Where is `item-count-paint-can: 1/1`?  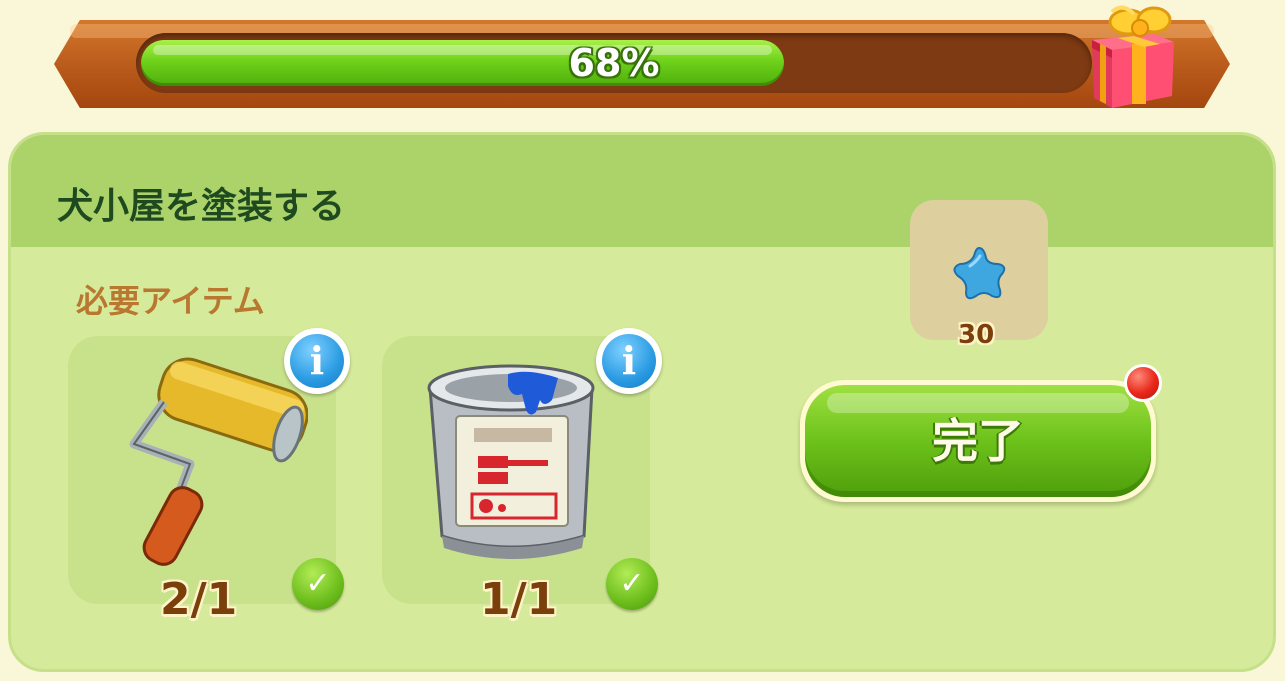
item-count-paint-can: 1/1 is located at coordinates (519, 599).